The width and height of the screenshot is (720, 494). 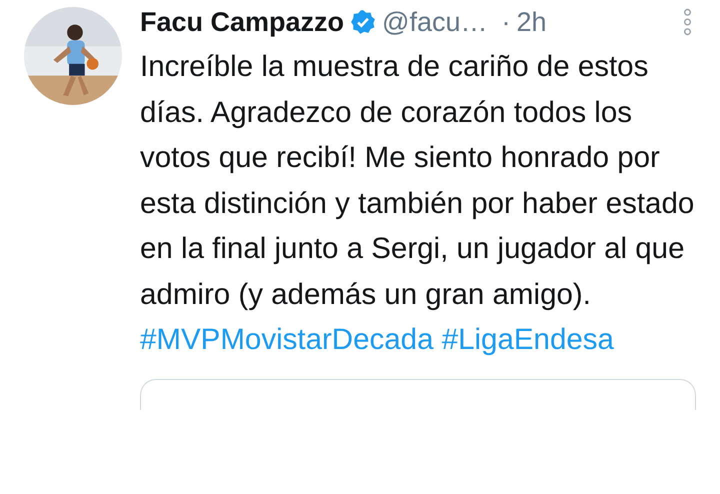 I want to click on more-options-icon, so click(x=687, y=22).